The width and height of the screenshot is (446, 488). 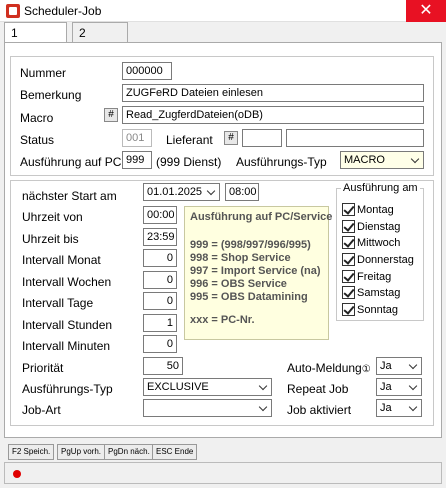 What do you see at coordinates (67, 389) in the screenshot?
I see `ausfuehrungs-typ-label: Ausführungs-Typ` at bounding box center [67, 389].